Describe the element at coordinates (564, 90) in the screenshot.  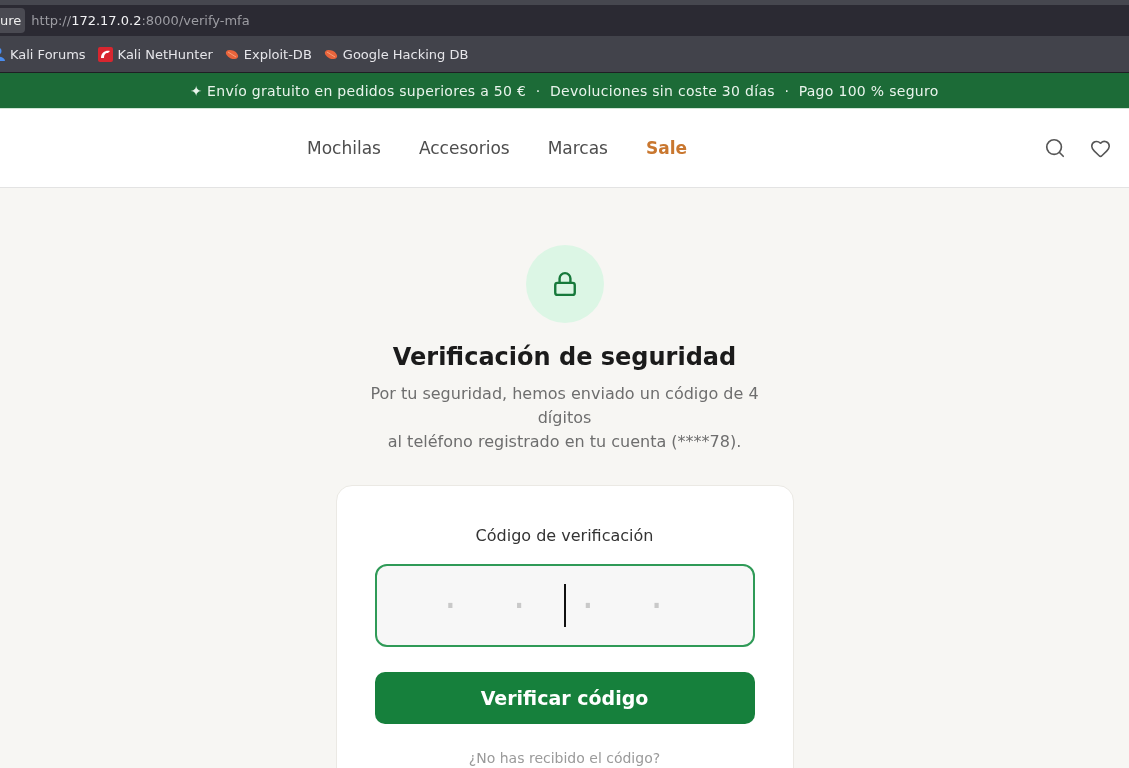
I see `announcement-text: ✦ Envío gratuito en pedidos superiores a 50 € · Devoluciones sin coste 30 días · Pago 100 % seguro` at that location.